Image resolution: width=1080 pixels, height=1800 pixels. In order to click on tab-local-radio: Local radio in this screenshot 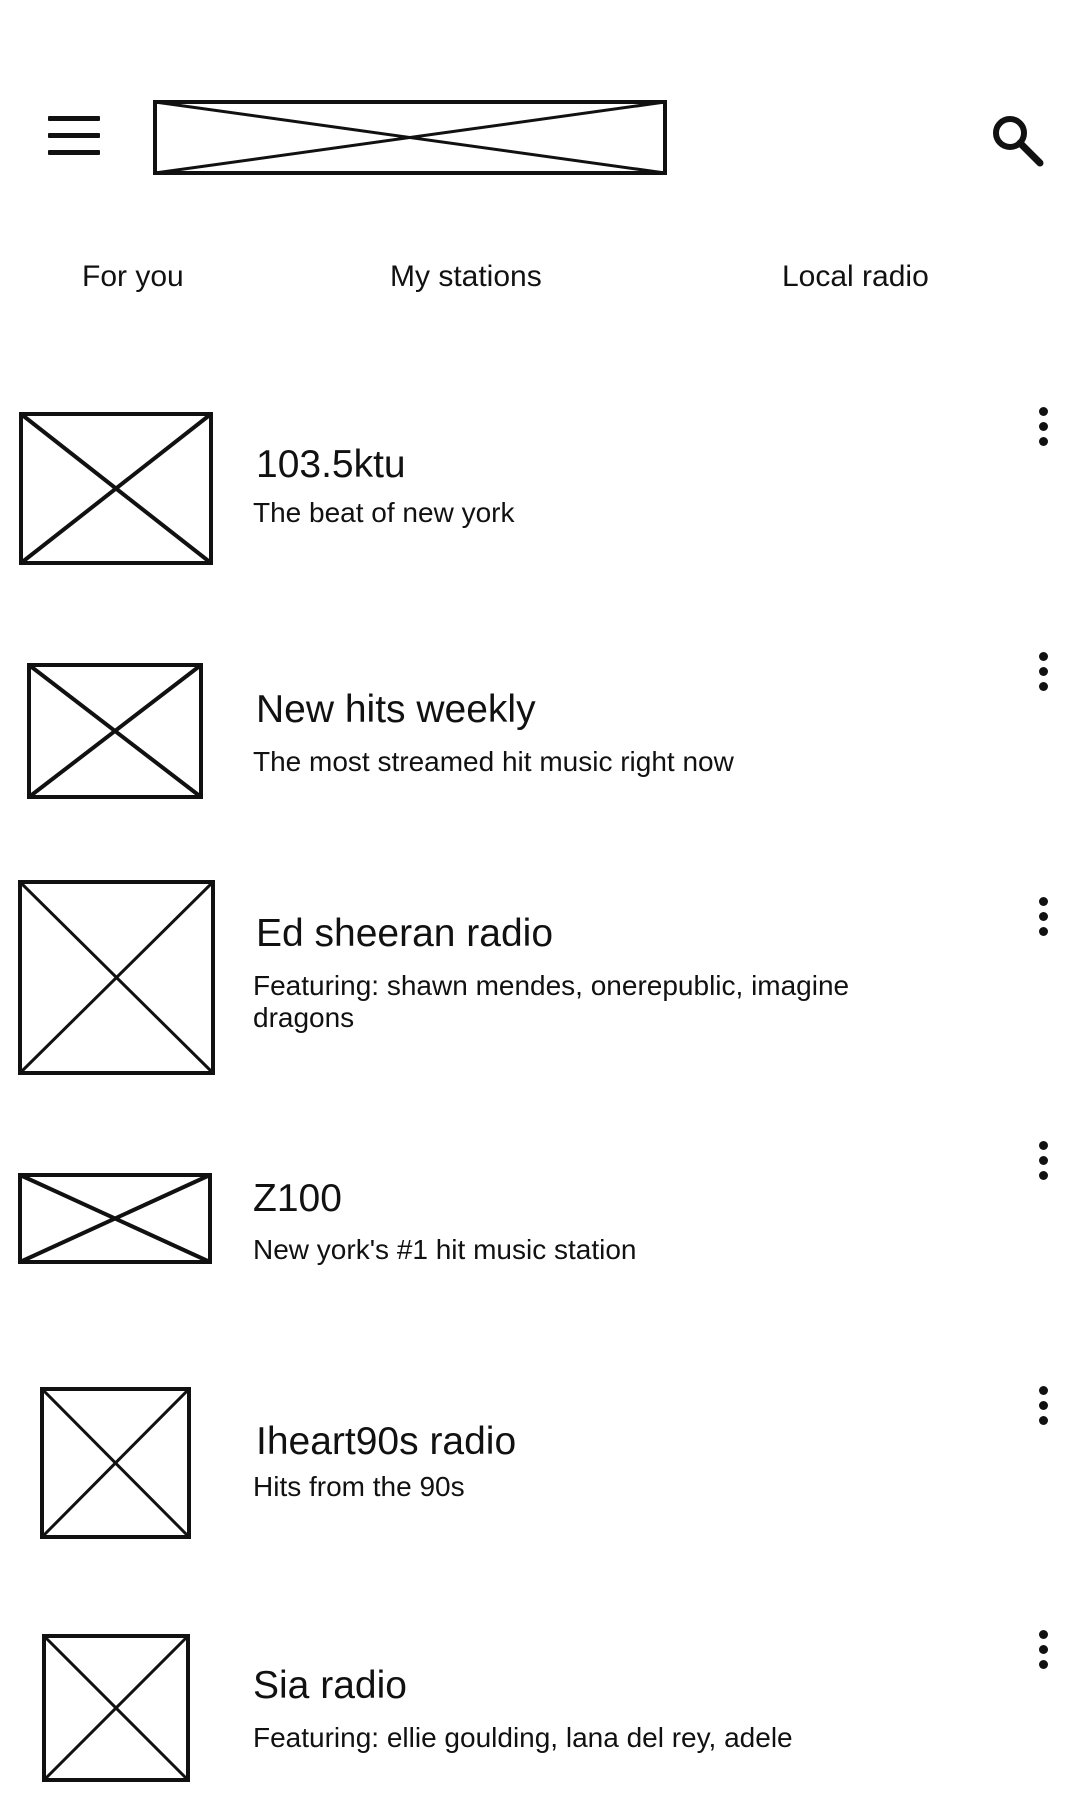, I will do `click(855, 277)`.